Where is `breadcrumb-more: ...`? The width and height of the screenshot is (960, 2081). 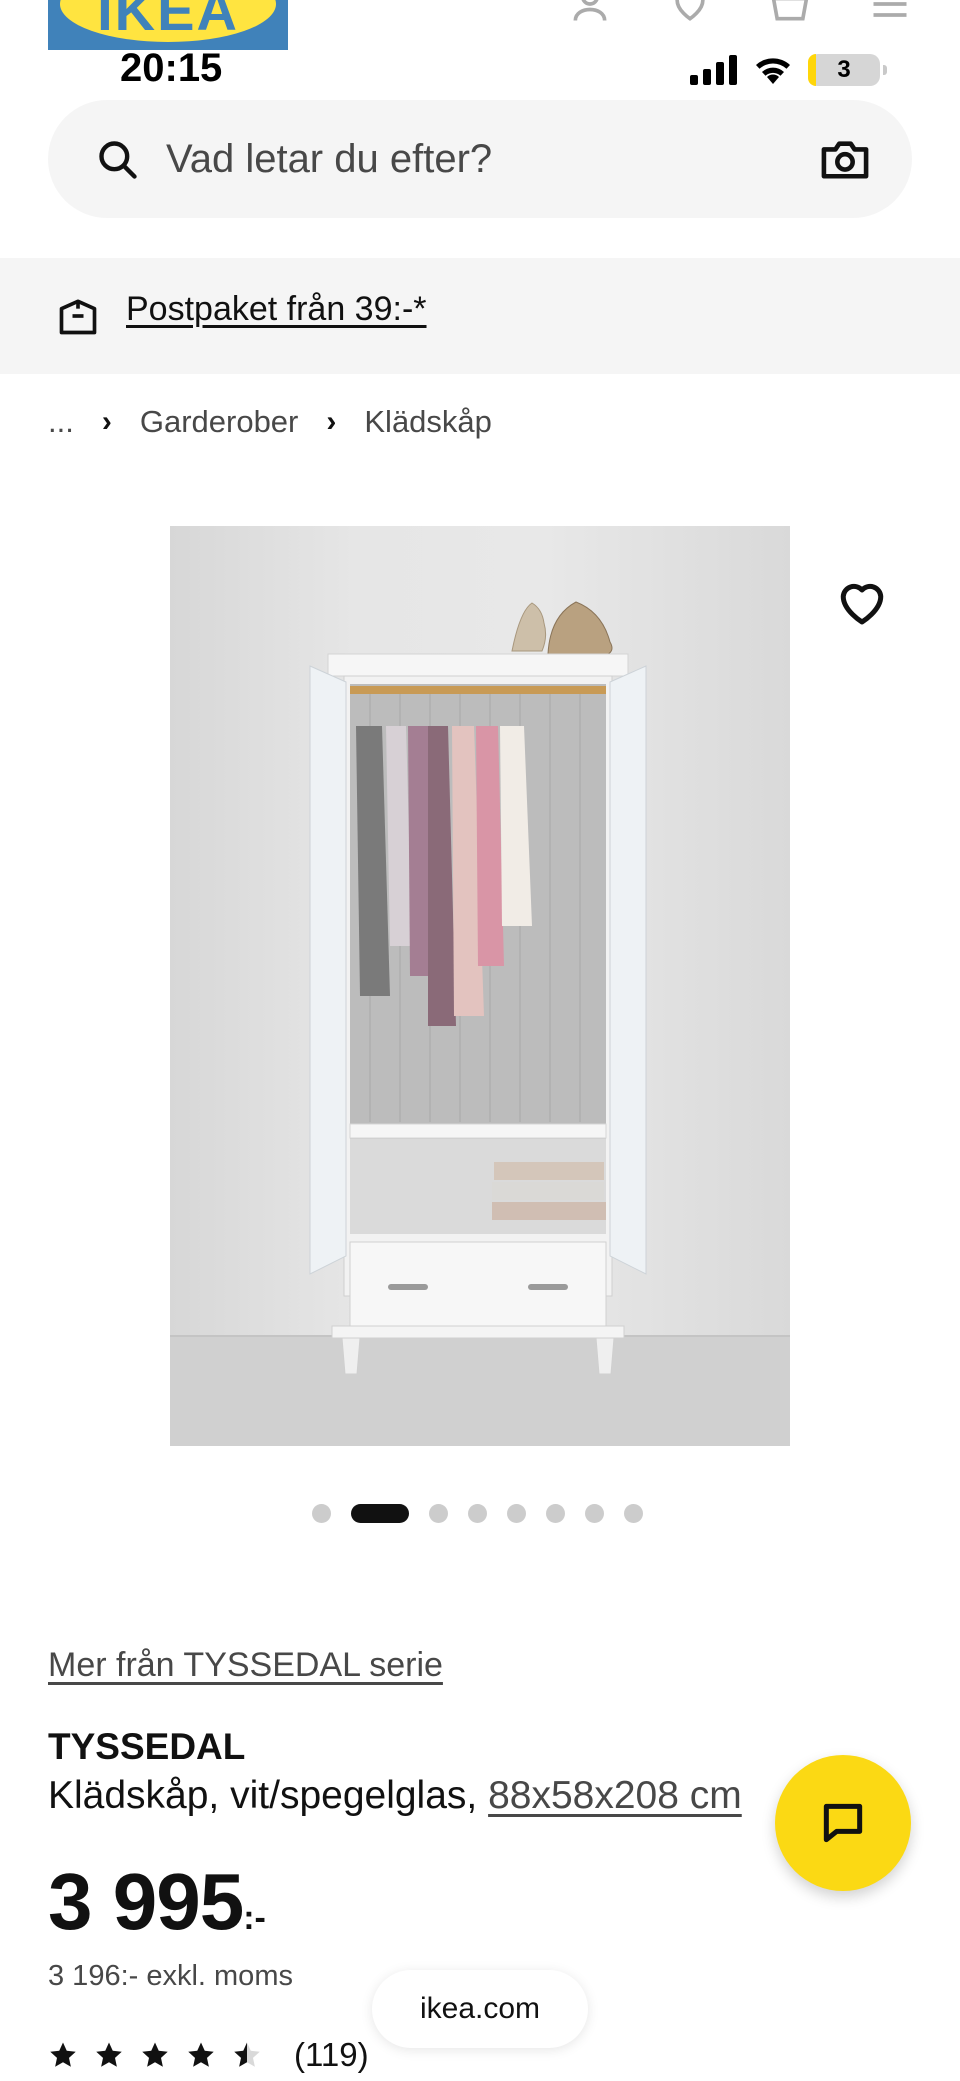 breadcrumb-more: ... is located at coordinates (61, 422).